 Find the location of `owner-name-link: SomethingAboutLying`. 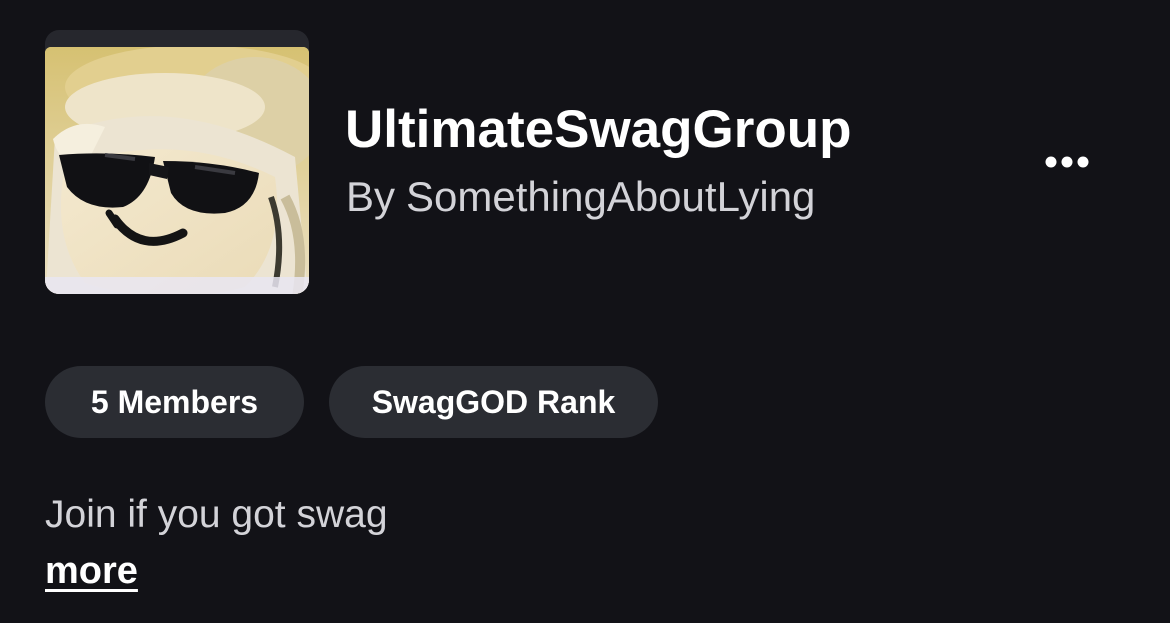

owner-name-link: SomethingAboutLying is located at coordinates (610, 196).